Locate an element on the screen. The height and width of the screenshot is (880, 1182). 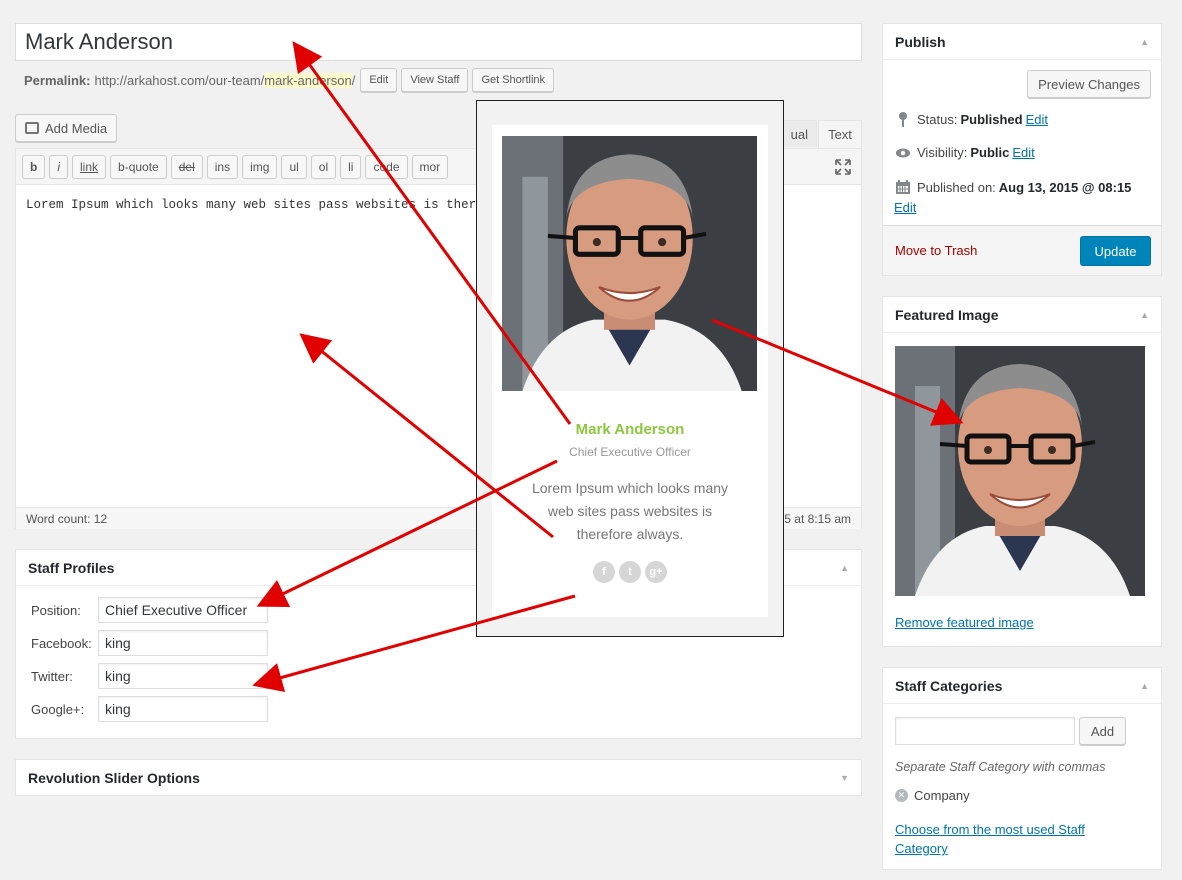
category-tag: ✕ Company is located at coordinates (932, 795).